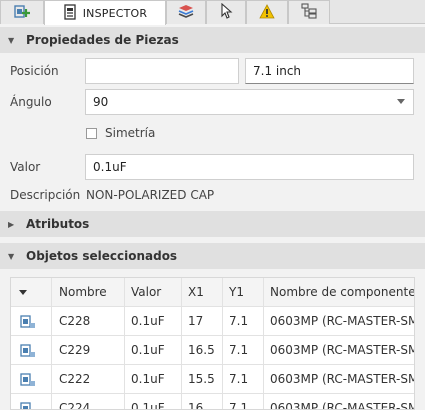 Image resolution: width=425 pixels, height=410 pixels. I want to click on description-value: NON-POLARIZED CAP, so click(150, 195).